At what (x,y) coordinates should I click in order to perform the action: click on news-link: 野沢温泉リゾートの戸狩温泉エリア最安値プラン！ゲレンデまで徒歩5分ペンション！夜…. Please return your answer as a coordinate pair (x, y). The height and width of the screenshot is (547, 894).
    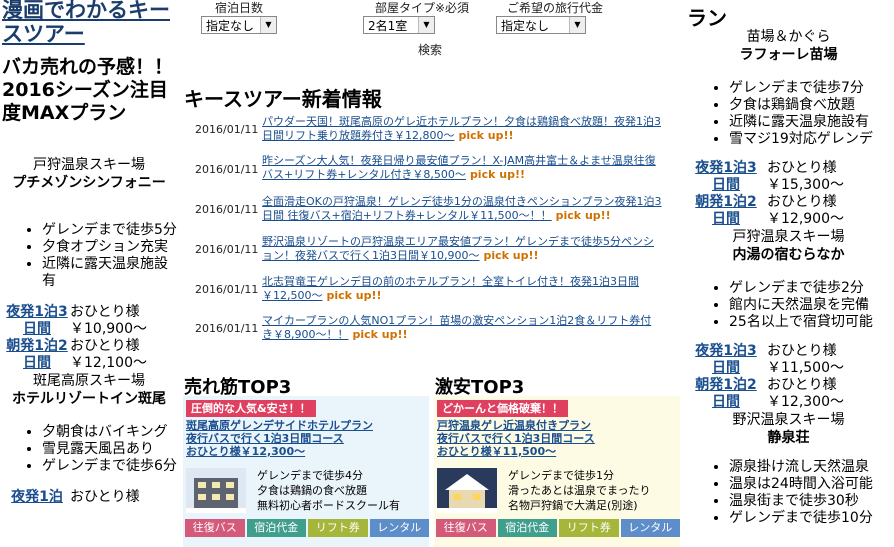
    Looking at the image, I should click on (458, 248).